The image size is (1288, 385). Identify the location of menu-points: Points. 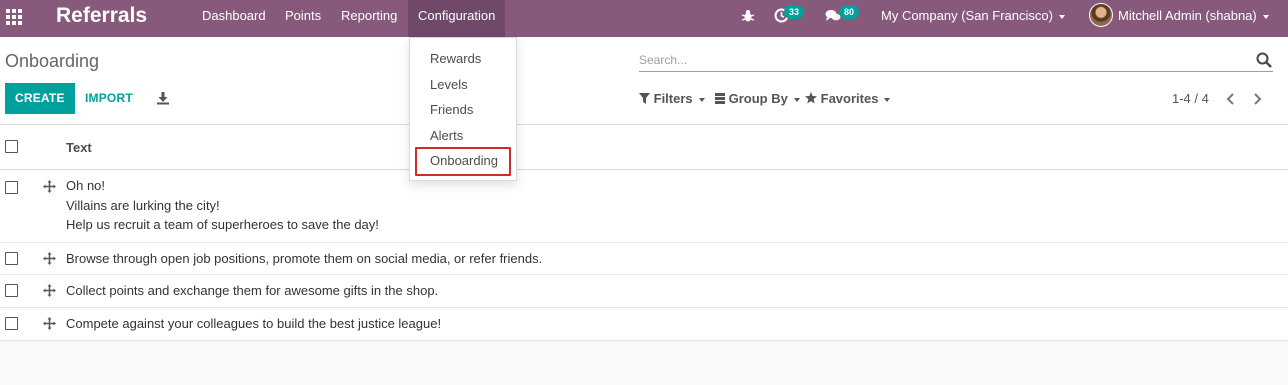
(303, 18).